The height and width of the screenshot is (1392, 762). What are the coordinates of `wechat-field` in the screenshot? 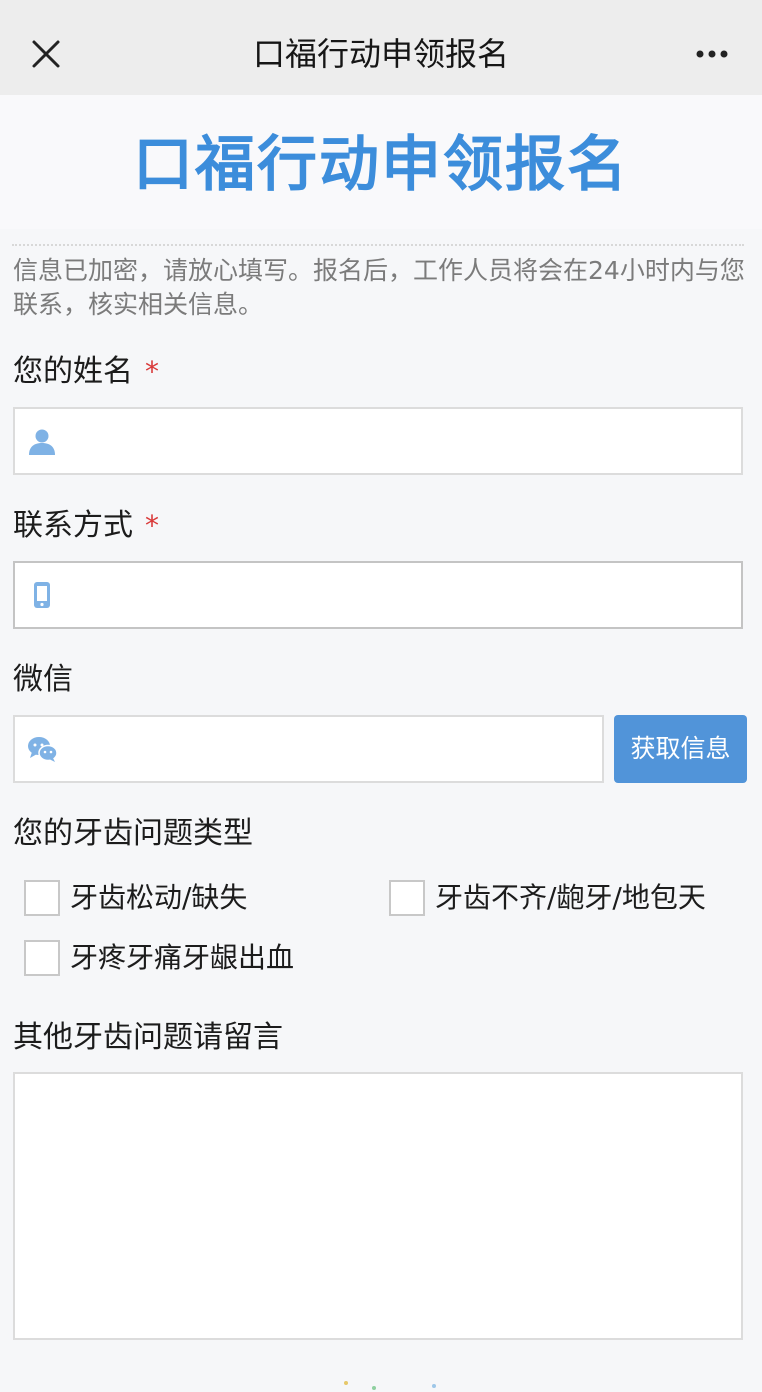 It's located at (308, 749).